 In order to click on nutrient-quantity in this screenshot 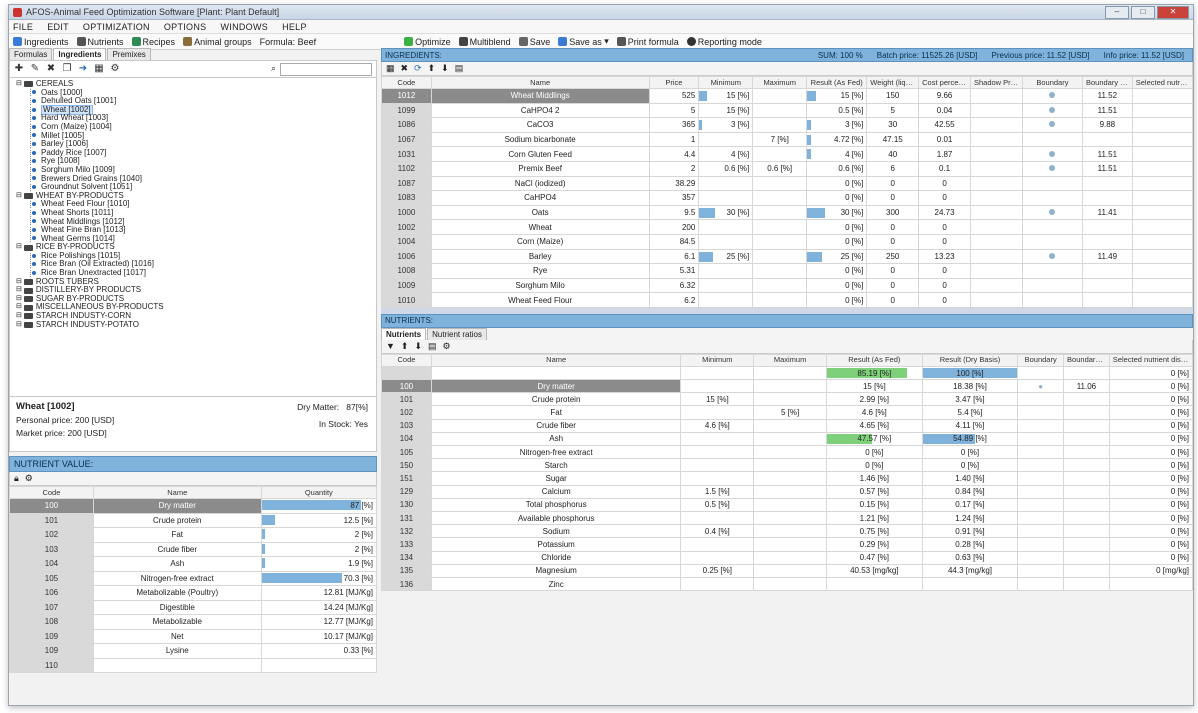, I will do `click(319, 665)`.